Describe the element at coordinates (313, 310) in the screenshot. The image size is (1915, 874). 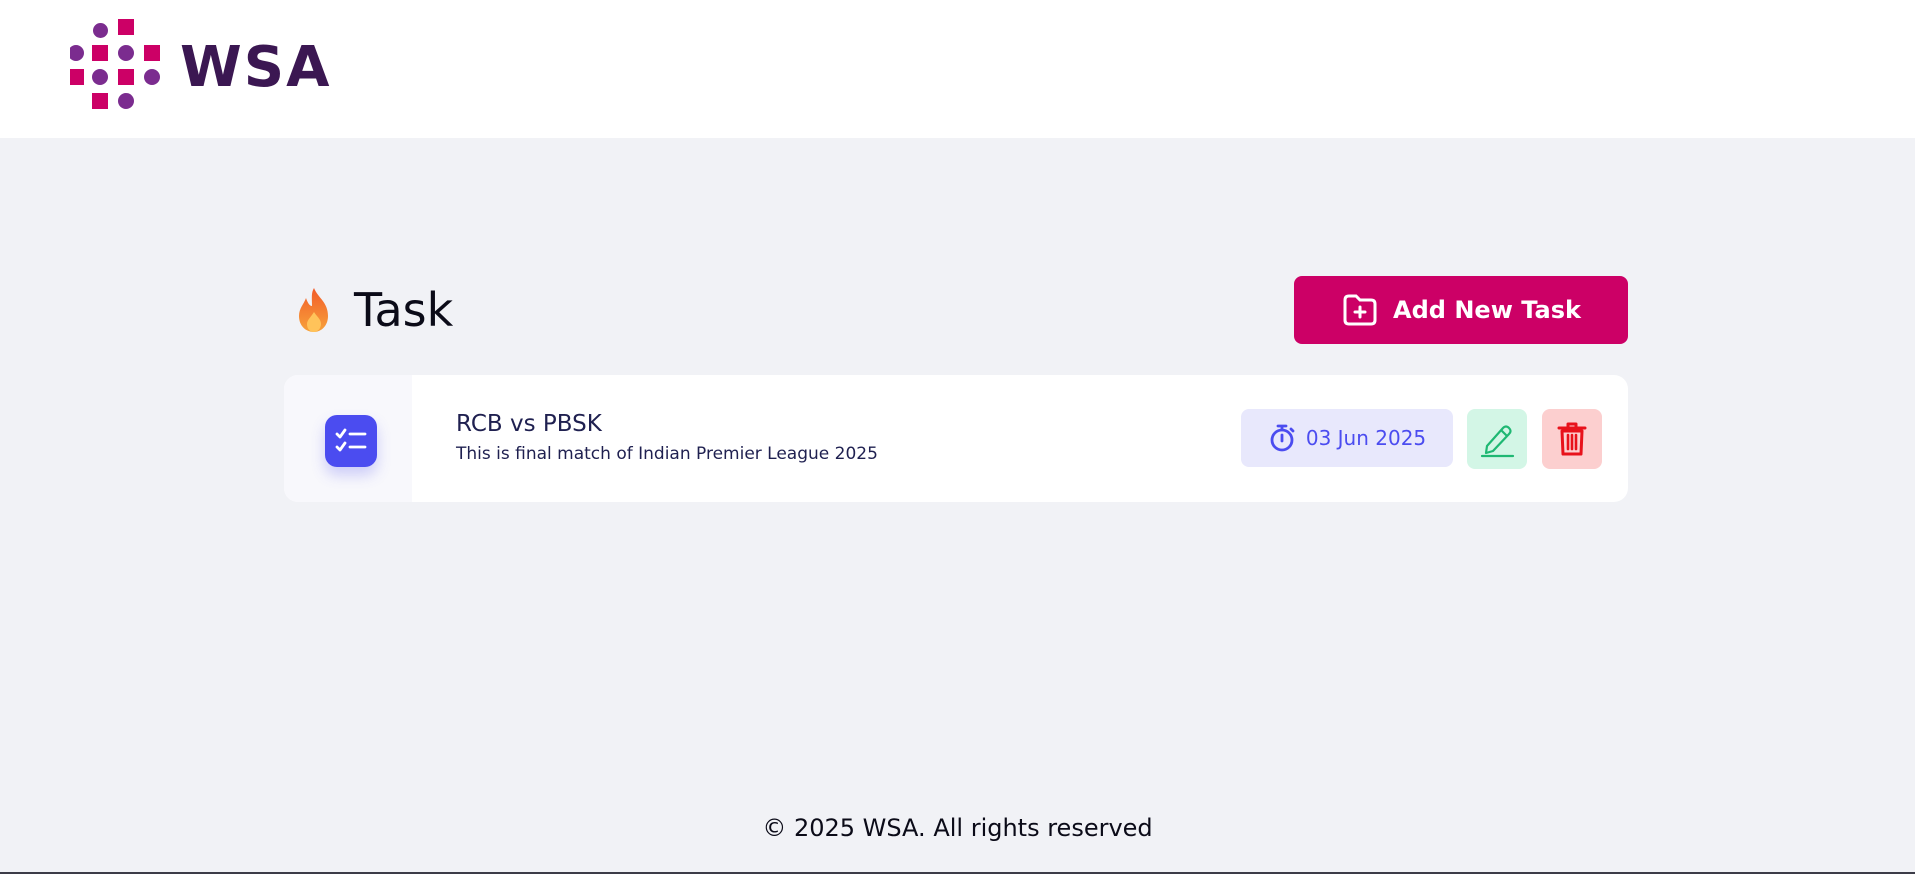
I see `fire-icon` at that location.